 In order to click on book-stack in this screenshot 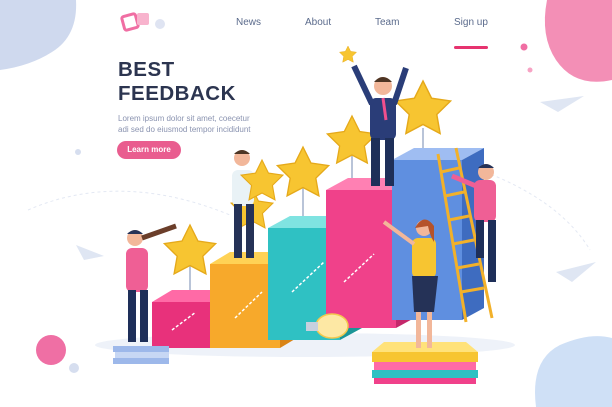, I will do `click(141, 355)`.